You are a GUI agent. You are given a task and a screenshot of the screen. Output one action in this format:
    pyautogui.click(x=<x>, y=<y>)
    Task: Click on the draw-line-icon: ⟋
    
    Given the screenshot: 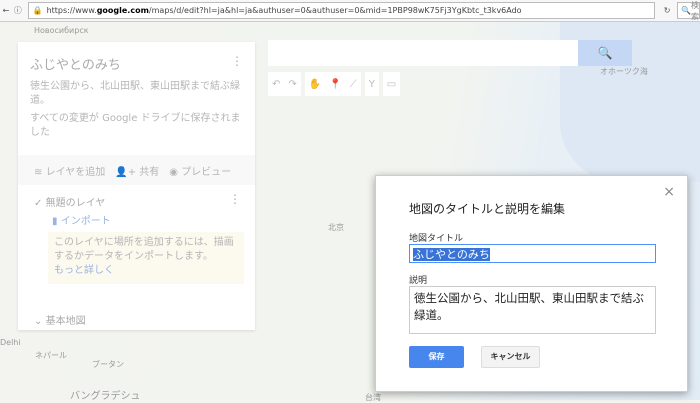 What is the action you would take?
    pyautogui.click(x=353, y=84)
    